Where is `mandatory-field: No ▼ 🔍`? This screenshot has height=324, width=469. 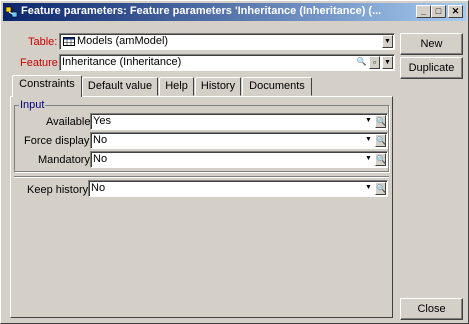
mandatory-field: No ▼ 🔍 is located at coordinates (239, 159).